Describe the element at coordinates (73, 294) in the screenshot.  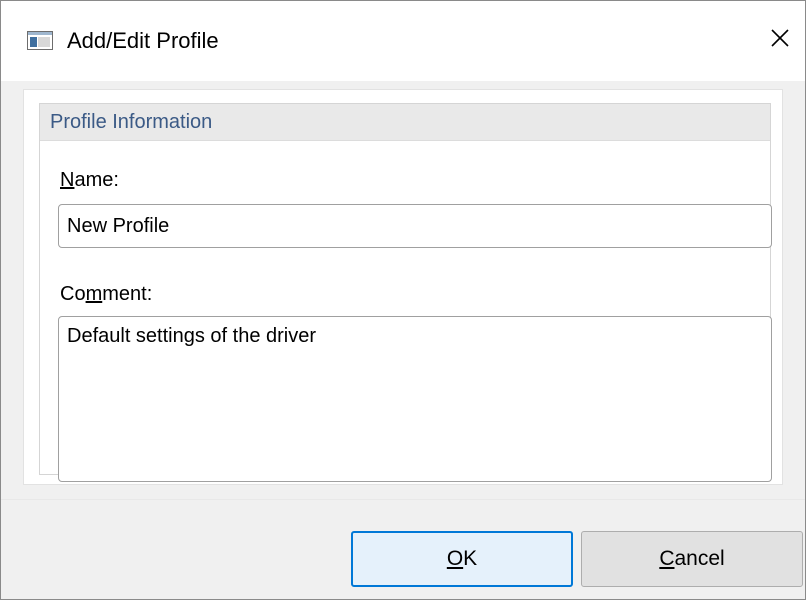
I see `comment-label-pre: Co` at that location.